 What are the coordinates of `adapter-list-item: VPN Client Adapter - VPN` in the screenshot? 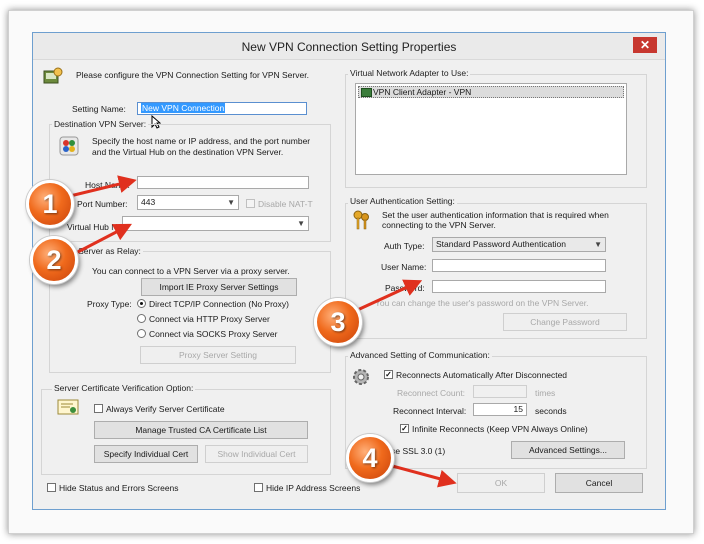 It's located at (491, 92).